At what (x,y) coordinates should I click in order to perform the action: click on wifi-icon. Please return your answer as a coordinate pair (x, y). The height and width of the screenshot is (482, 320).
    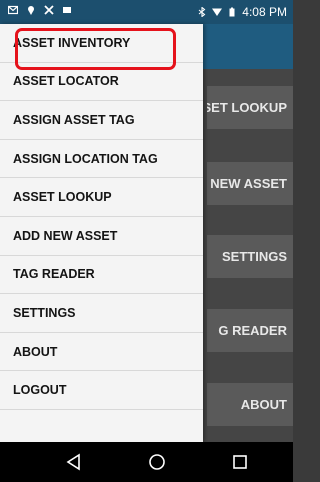
    Looking at the image, I should click on (217, 12).